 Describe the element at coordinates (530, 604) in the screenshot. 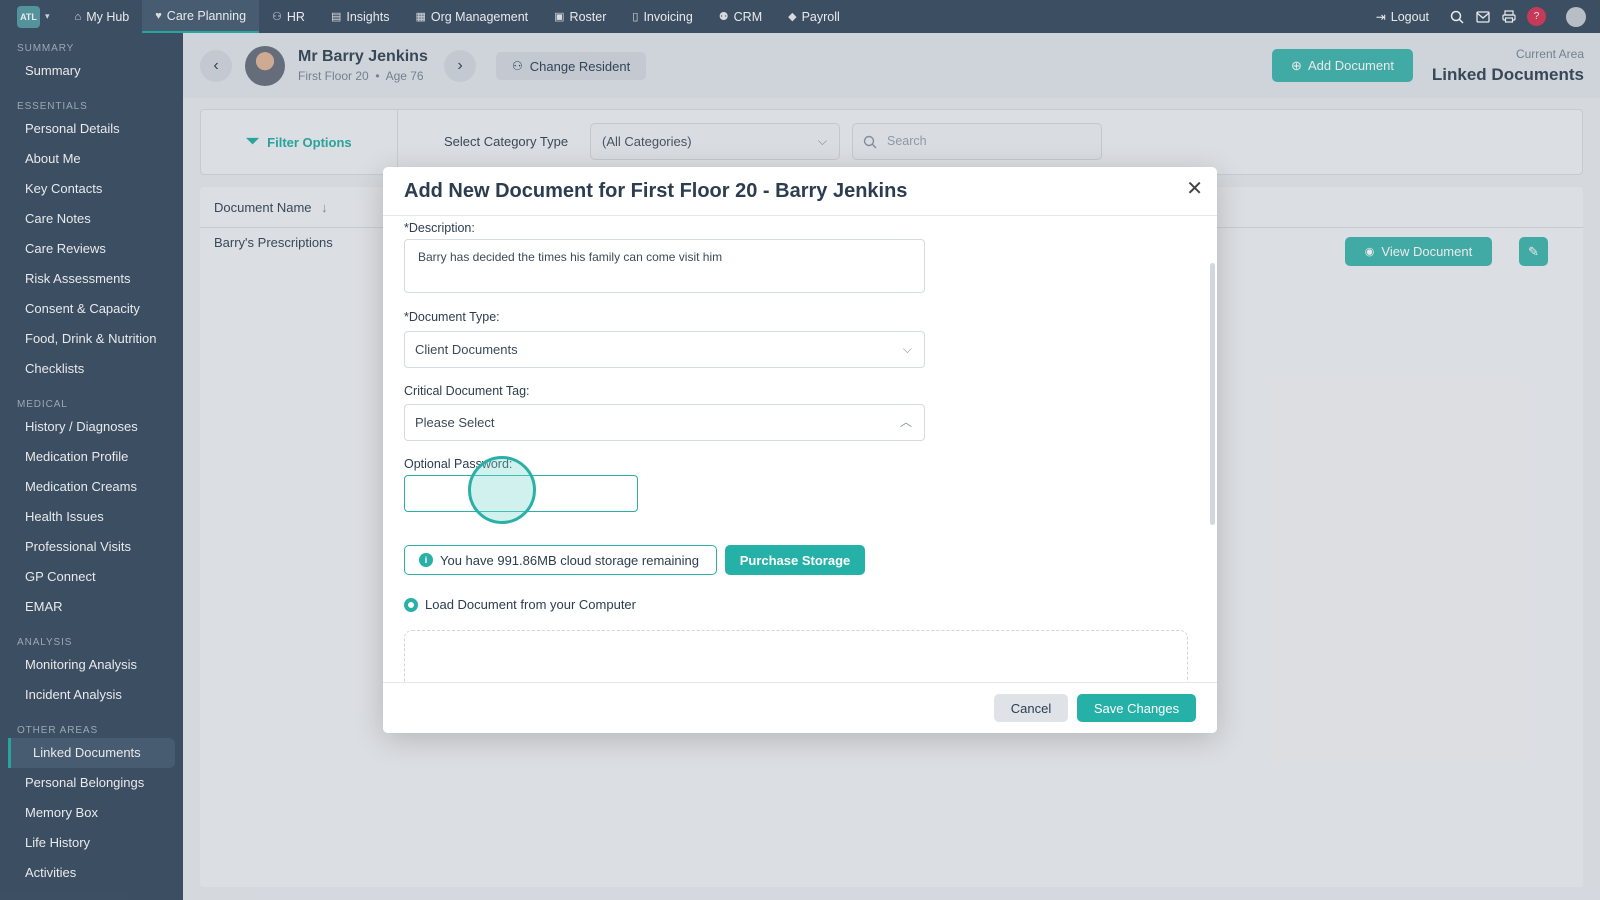

I see `load-from-computer-label: Load Document from your Computer` at that location.